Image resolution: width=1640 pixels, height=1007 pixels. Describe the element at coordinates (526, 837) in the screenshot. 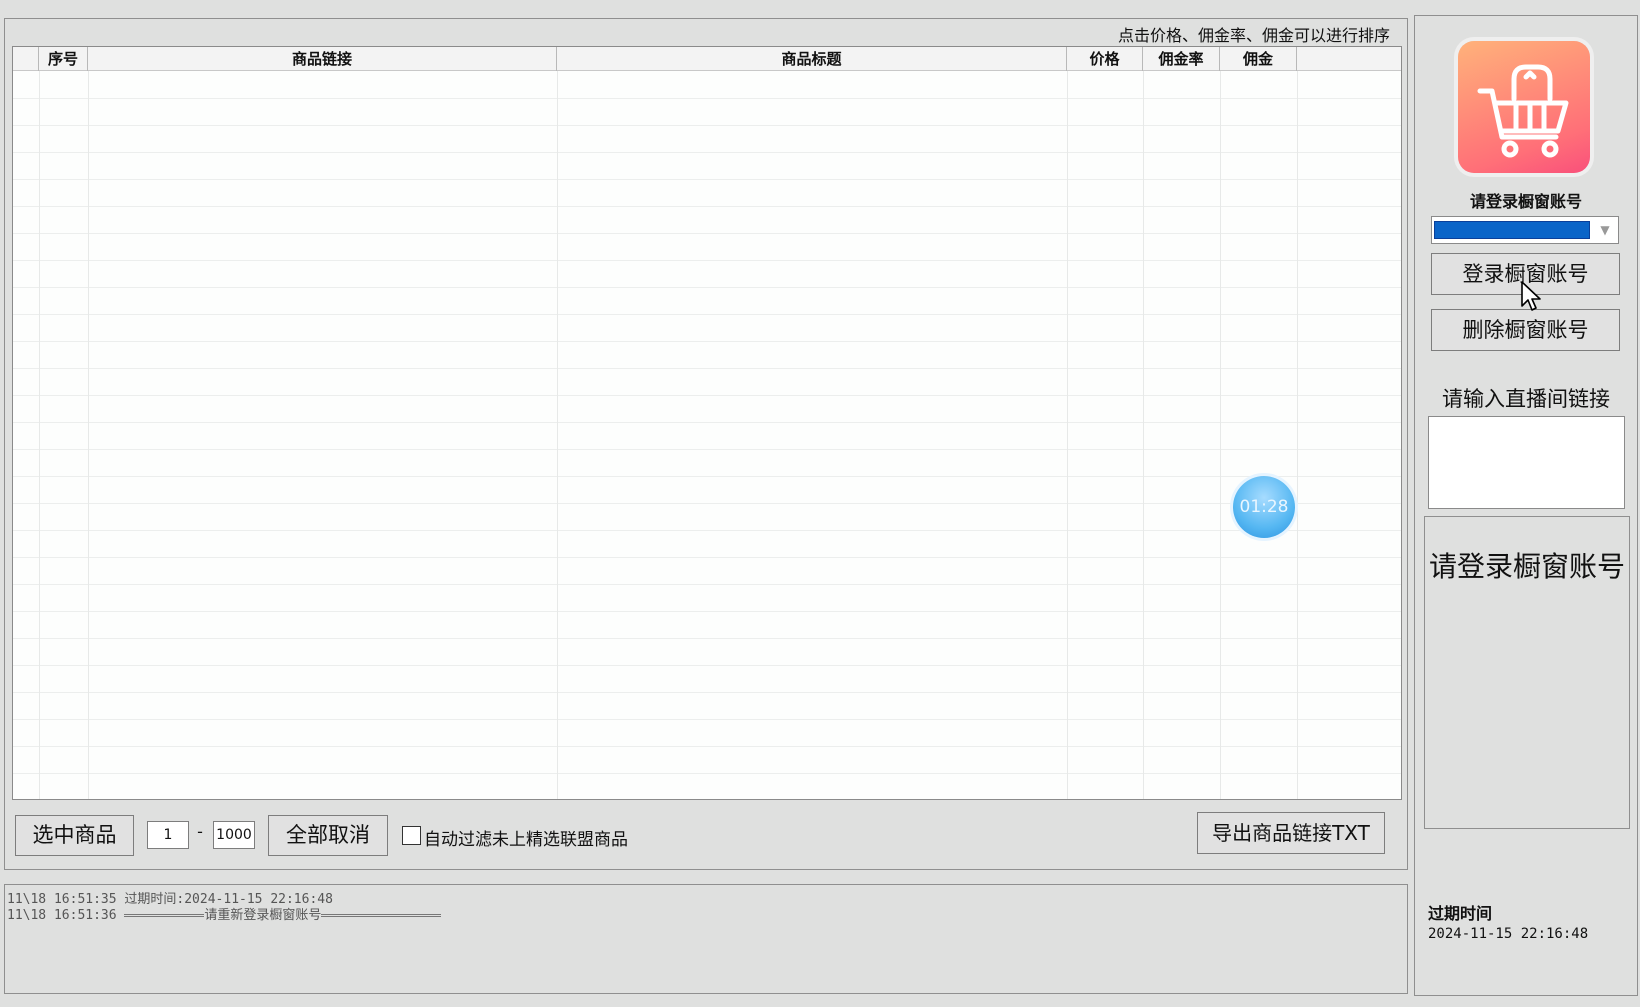

I see `auto-filter-label: 自动过滤未上精选联盟商品` at that location.